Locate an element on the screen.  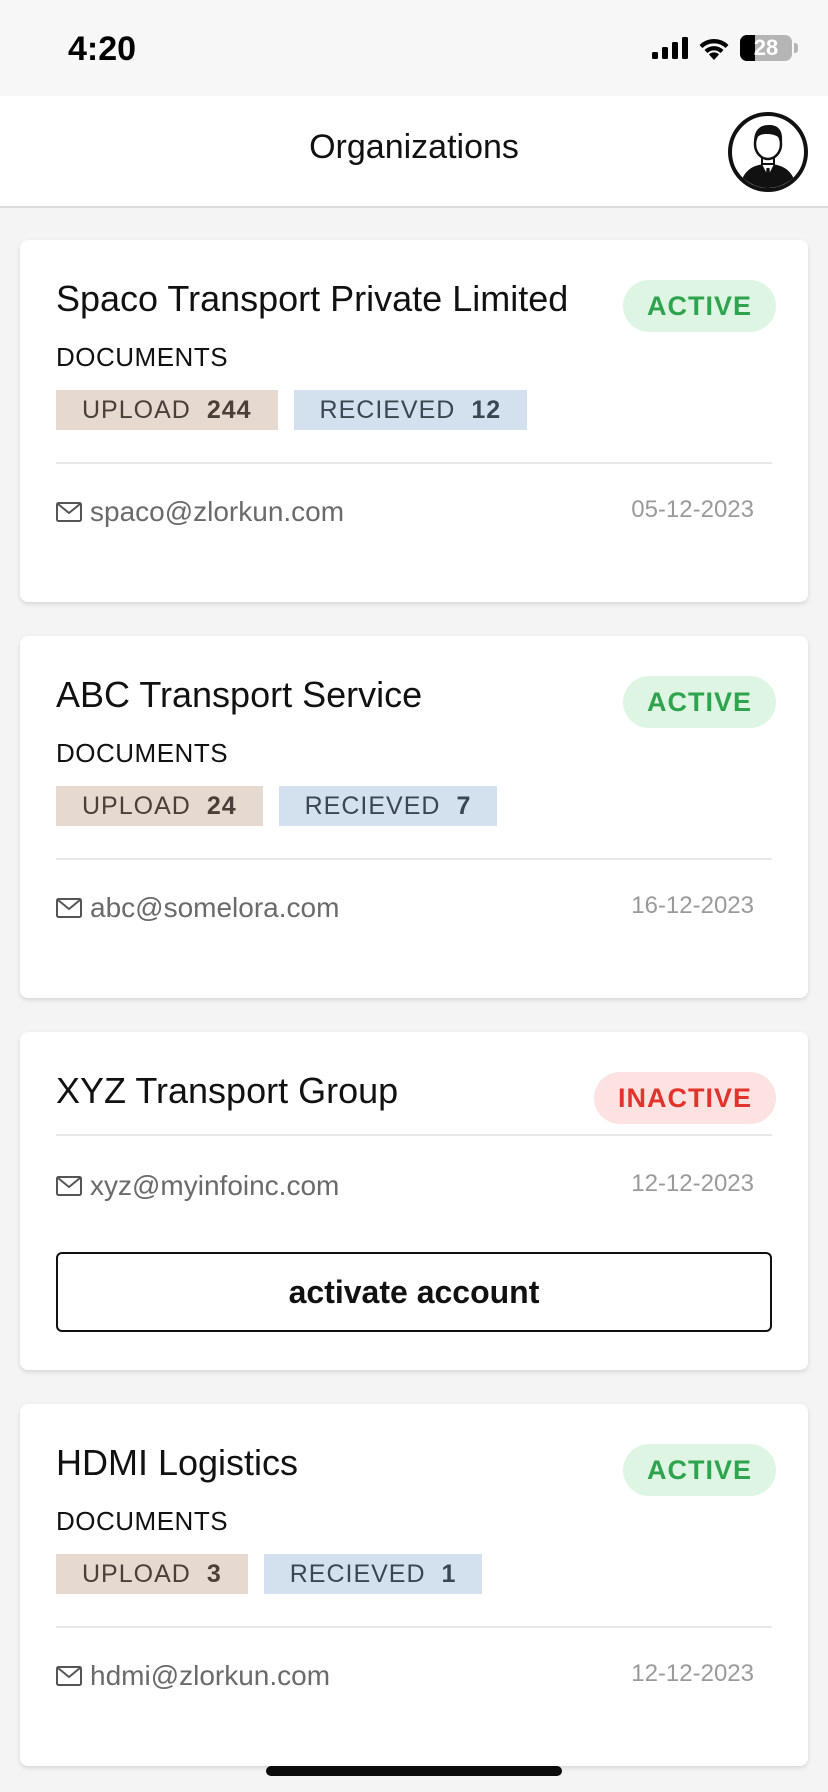
avatar-figure is located at coordinates (768, 156).